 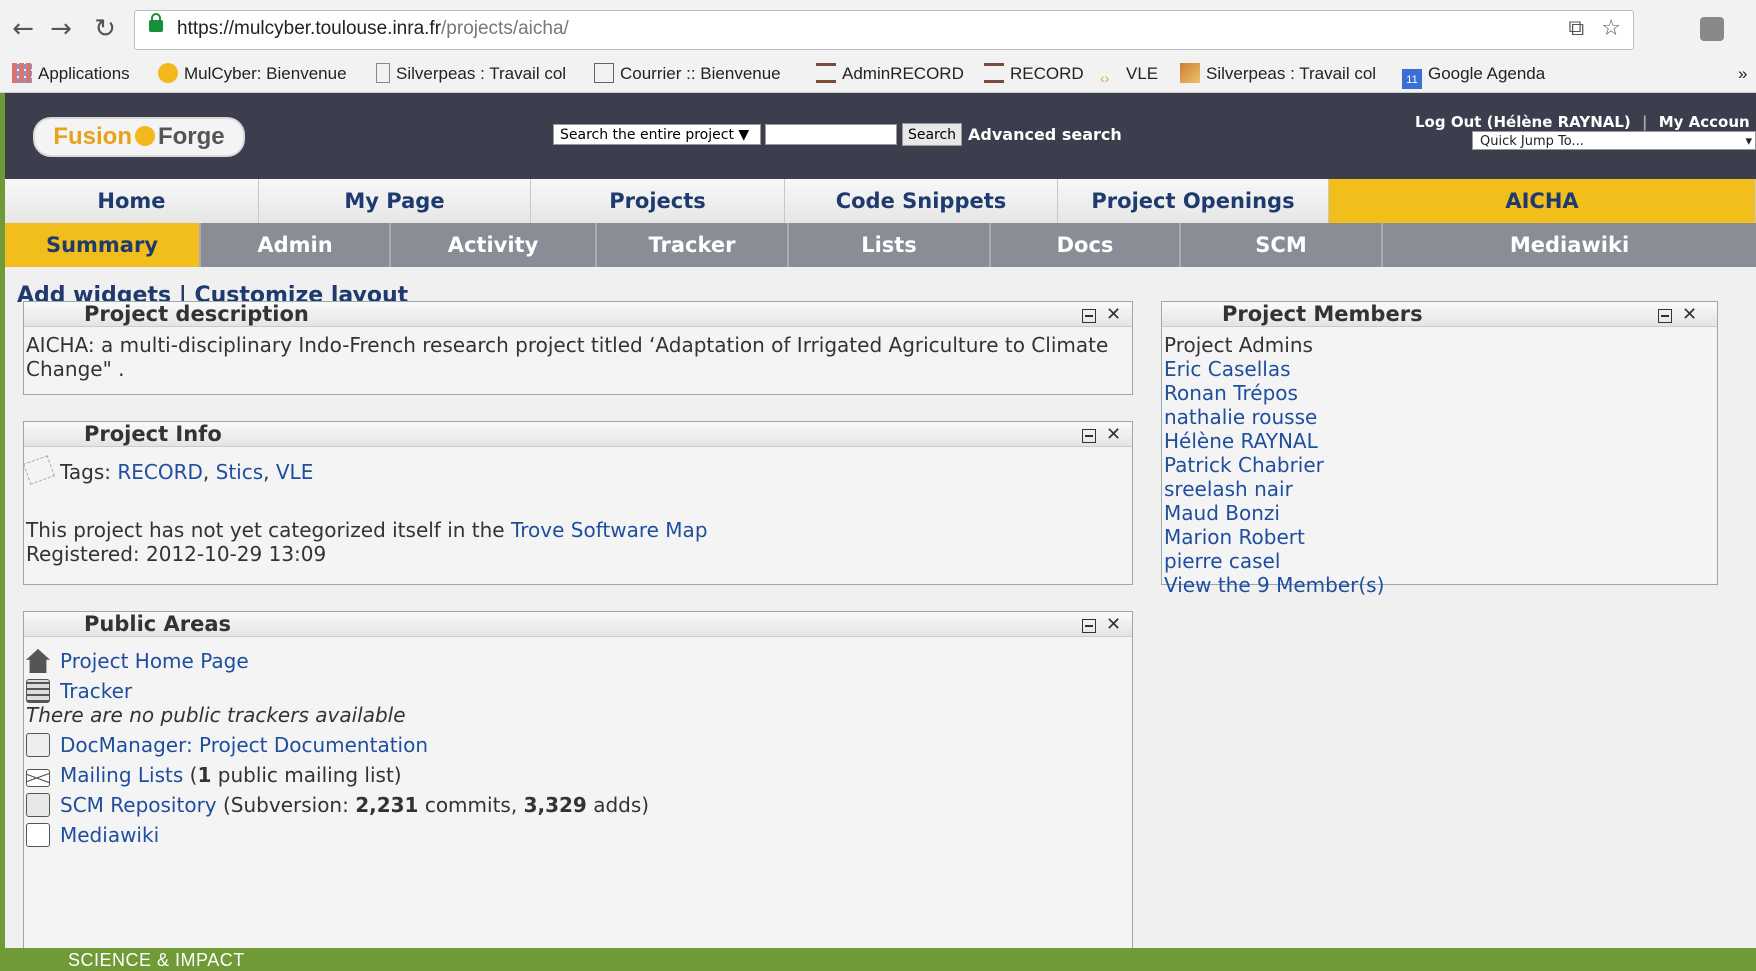 What do you see at coordinates (1577, 28) in the screenshot?
I see `translate-icon: ⧉` at bounding box center [1577, 28].